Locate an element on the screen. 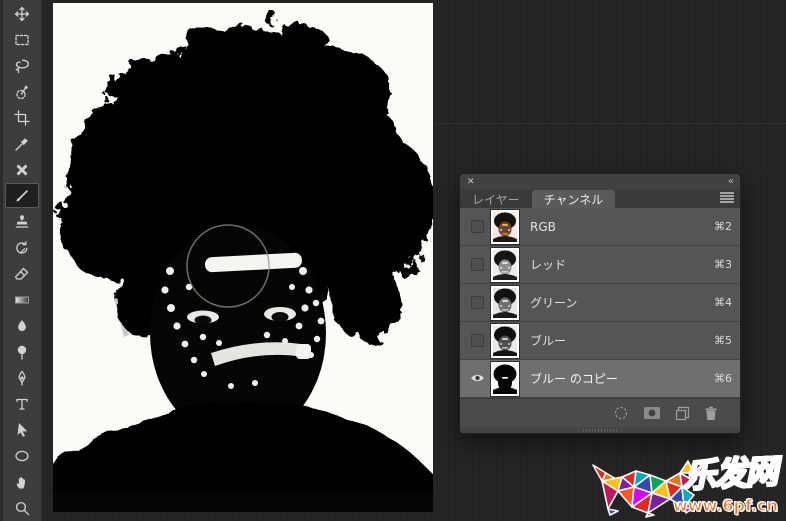 This screenshot has height=521, width=786. pen-icon is located at coordinates (22, 378).